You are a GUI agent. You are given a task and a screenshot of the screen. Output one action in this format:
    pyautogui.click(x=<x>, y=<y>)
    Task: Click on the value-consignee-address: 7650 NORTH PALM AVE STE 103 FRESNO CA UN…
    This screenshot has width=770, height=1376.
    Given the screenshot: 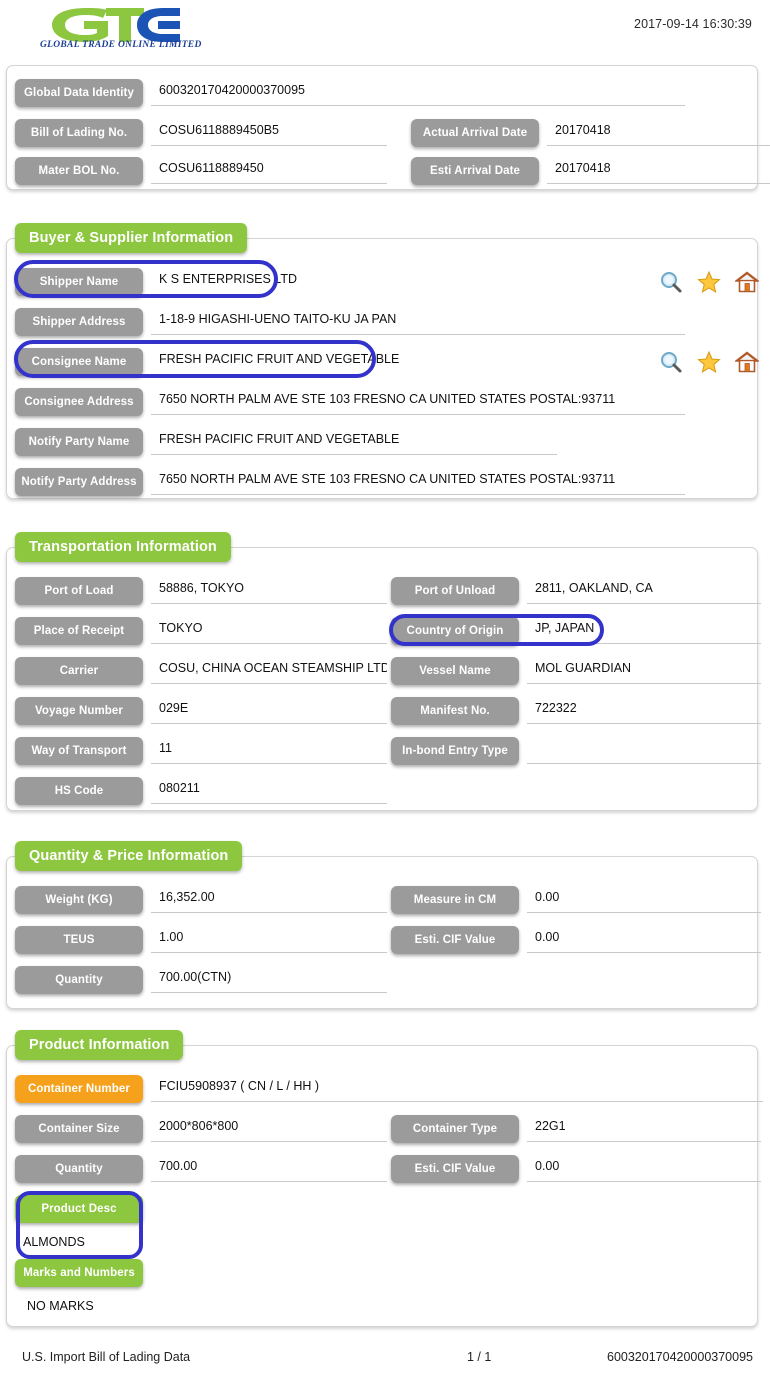 What is the action you would take?
    pyautogui.click(x=418, y=401)
    